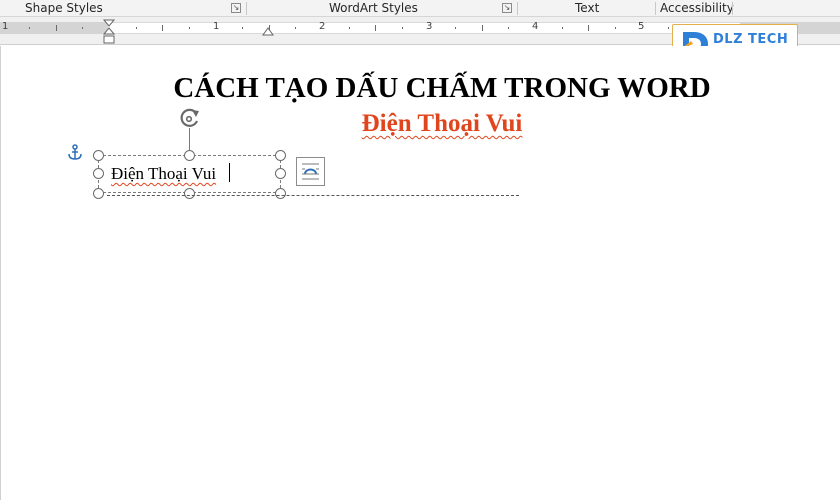  Describe the element at coordinates (268, 31) in the screenshot. I see `right-indent-marker-icon` at that location.